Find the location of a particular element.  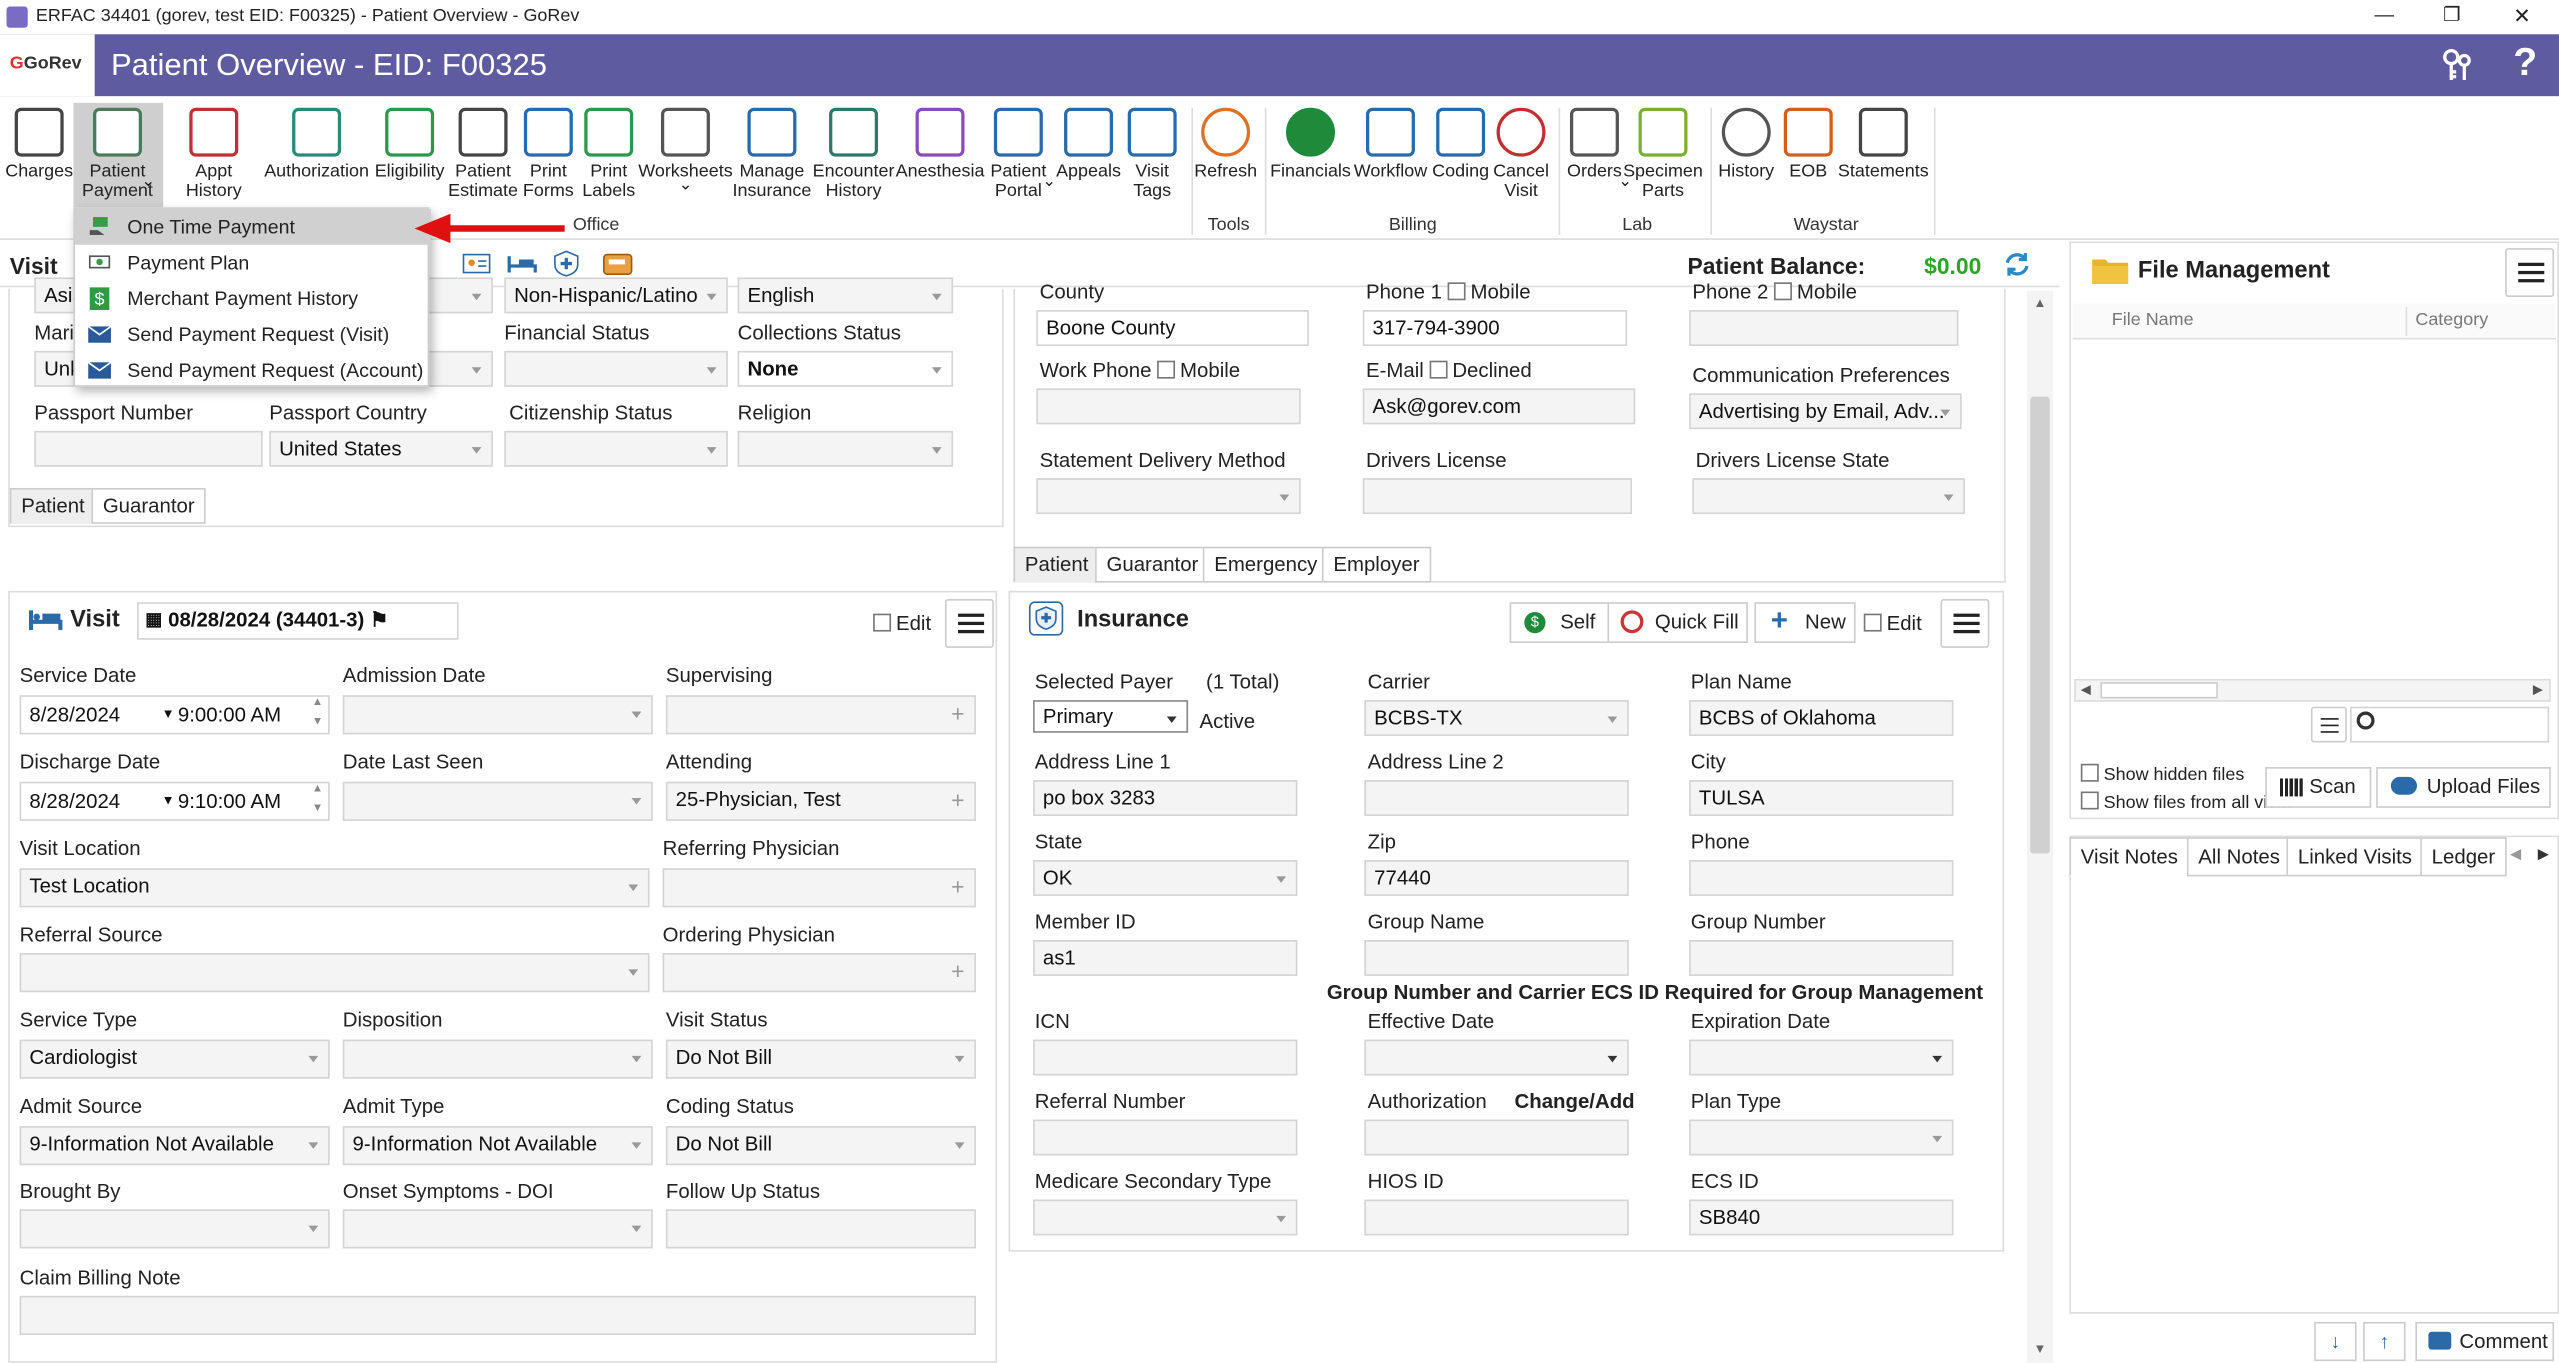

menu-send-request-visit: Send Payment Request (Visit) is located at coordinates (253, 335).